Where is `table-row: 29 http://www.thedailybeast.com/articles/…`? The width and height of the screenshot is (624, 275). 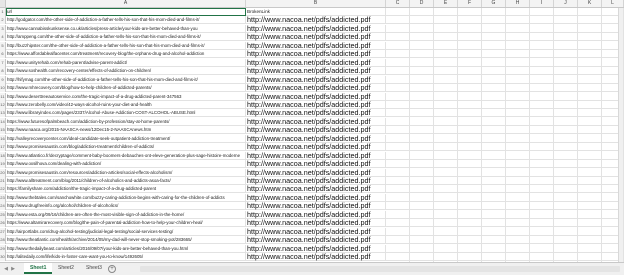 table-row: 29 http://www.thedailybeast.com/articles/… is located at coordinates (312, 248).